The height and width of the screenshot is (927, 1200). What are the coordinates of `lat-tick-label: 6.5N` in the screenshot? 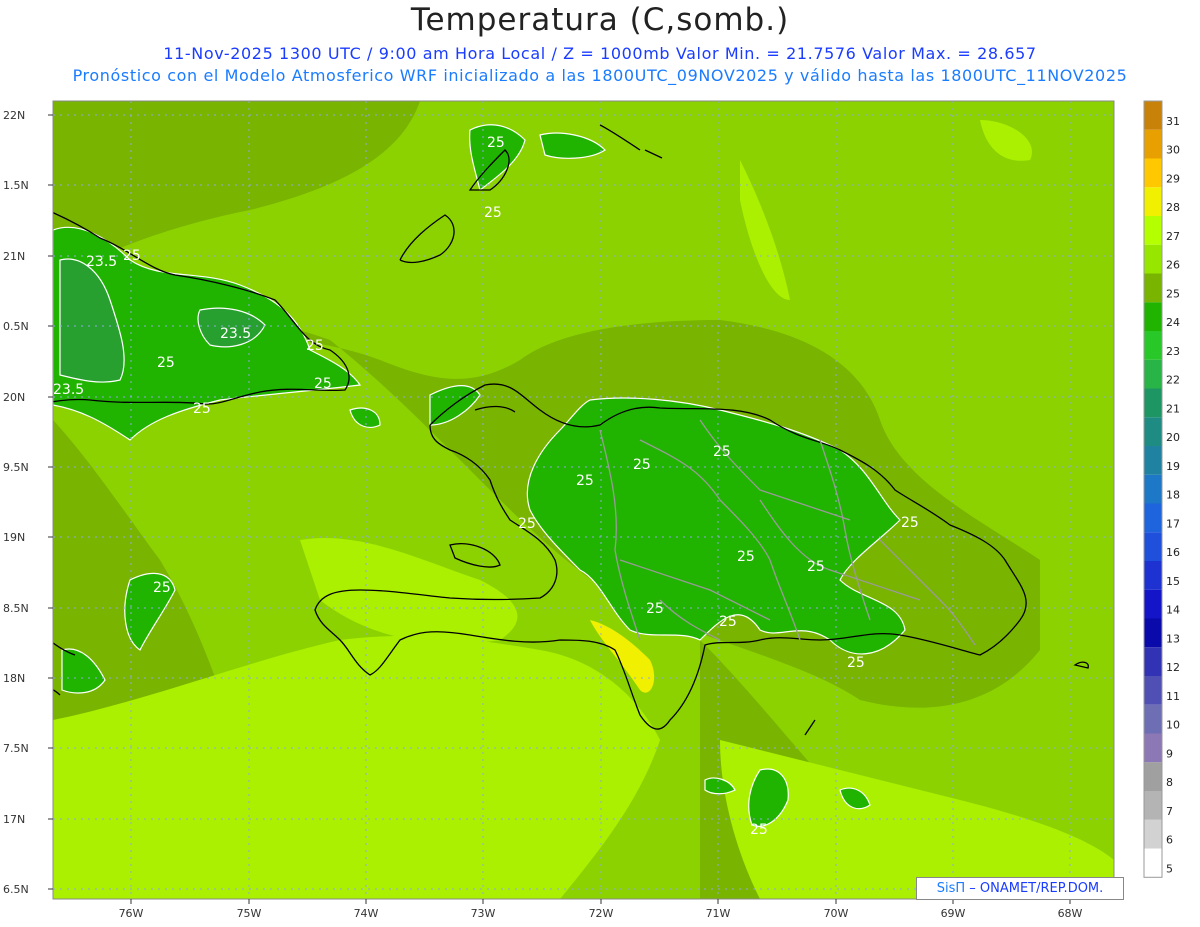 It's located at (16, 889).